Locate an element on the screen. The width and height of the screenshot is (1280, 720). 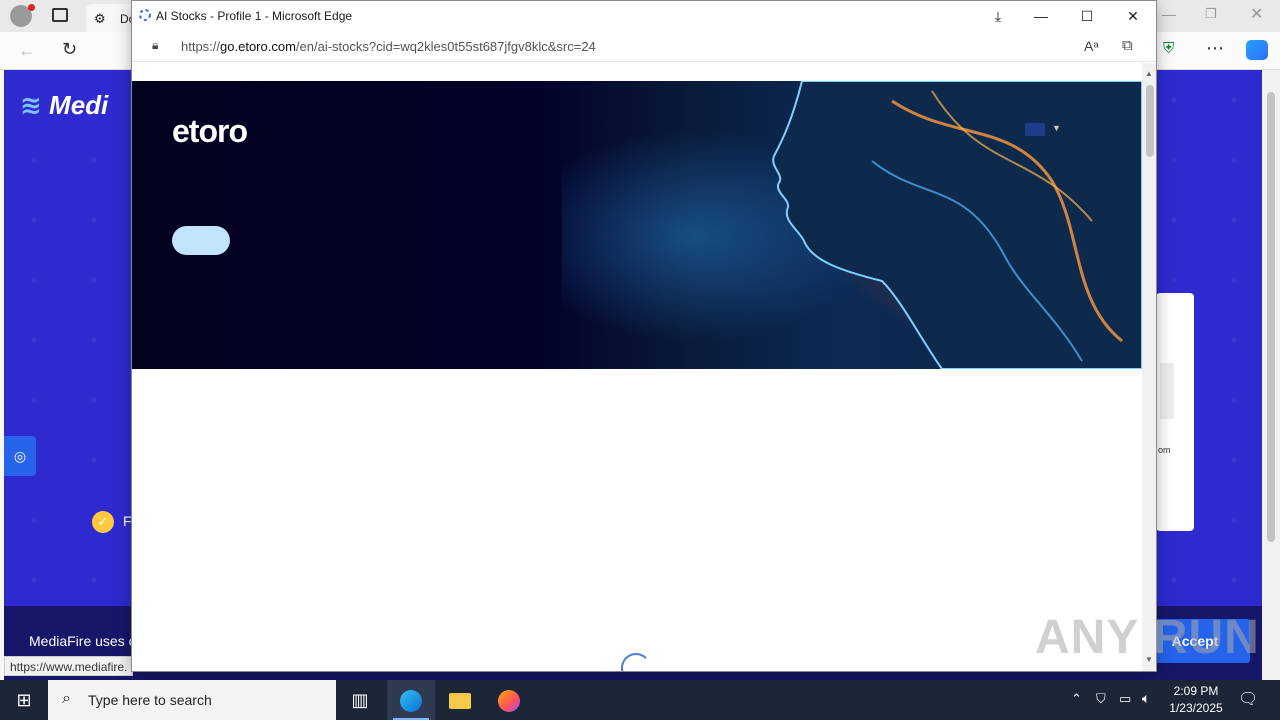
etoro-logo: etoro is located at coordinates (210, 131).